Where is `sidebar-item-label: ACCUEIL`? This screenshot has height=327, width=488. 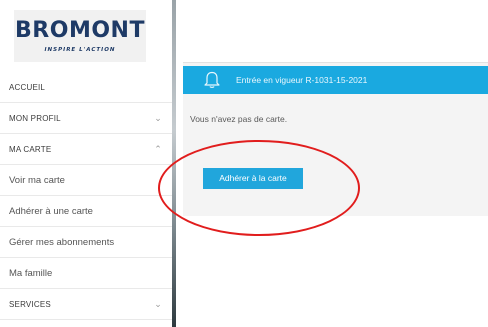
sidebar-item-label: ACCUEIL is located at coordinates (27, 87).